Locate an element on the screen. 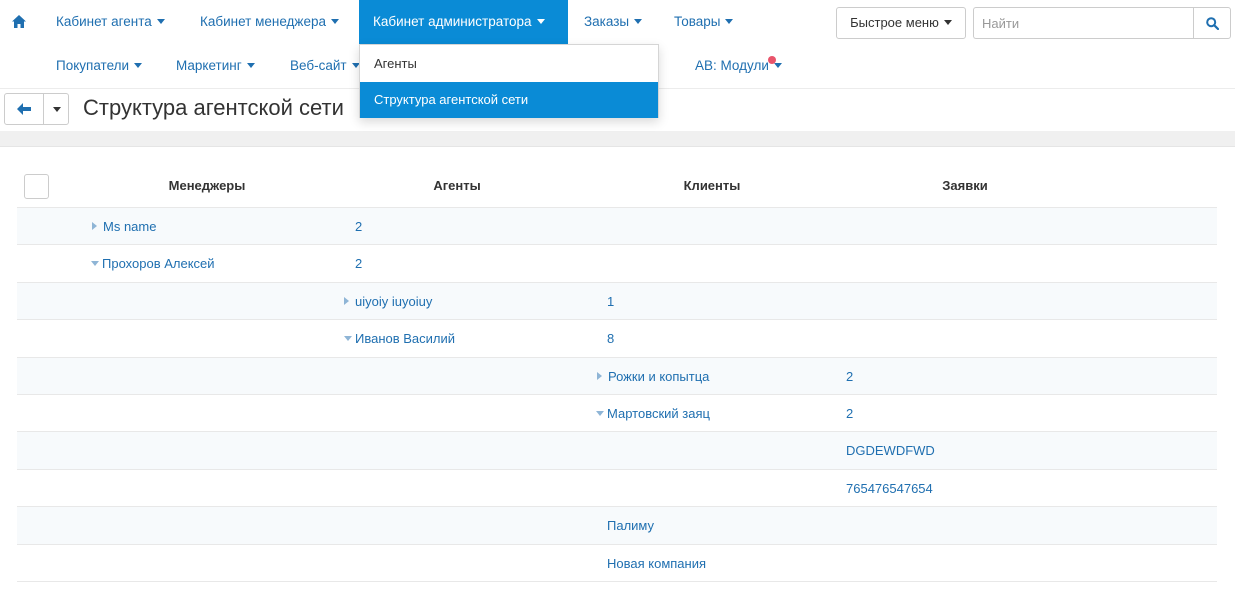 The width and height of the screenshot is (1235, 591). nav-customers: Покупатели is located at coordinates (99, 66).